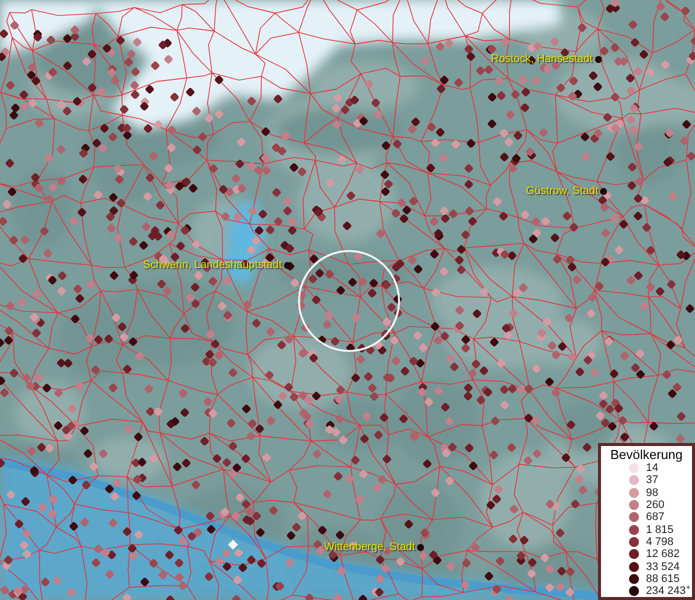 The height and width of the screenshot is (600, 695). What do you see at coordinates (604, 191) in the screenshot?
I see `city-marker-icon` at bounding box center [604, 191].